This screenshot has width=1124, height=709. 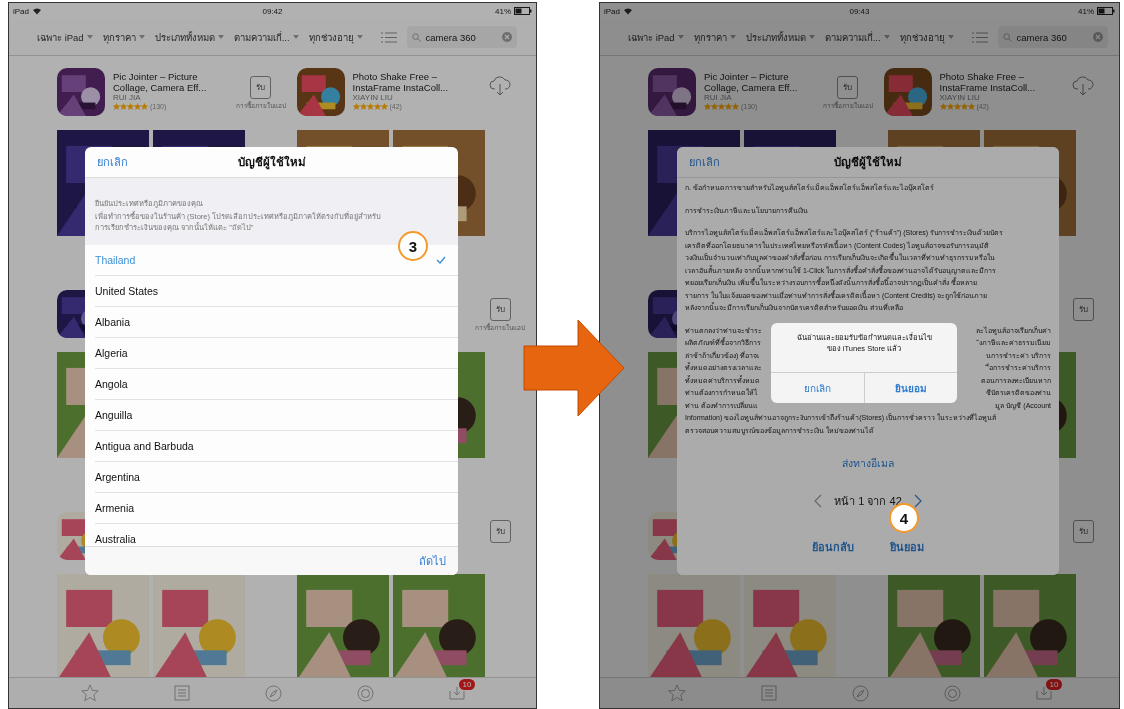 I want to click on back-button: ย้อนกลับ, so click(x=833, y=547).